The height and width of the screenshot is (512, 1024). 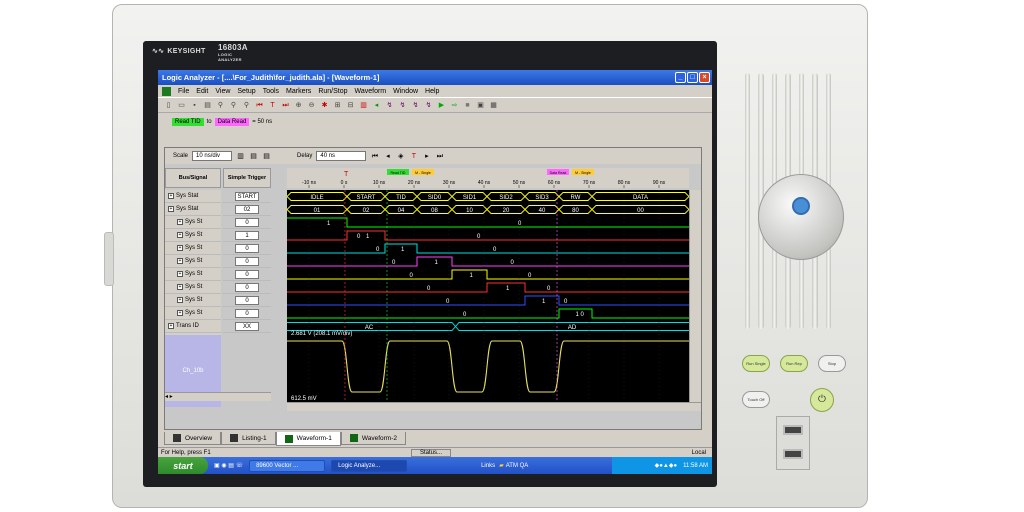 What do you see at coordinates (240, 156) in the screenshot?
I see `scale-zoom-icon: ▥` at bounding box center [240, 156].